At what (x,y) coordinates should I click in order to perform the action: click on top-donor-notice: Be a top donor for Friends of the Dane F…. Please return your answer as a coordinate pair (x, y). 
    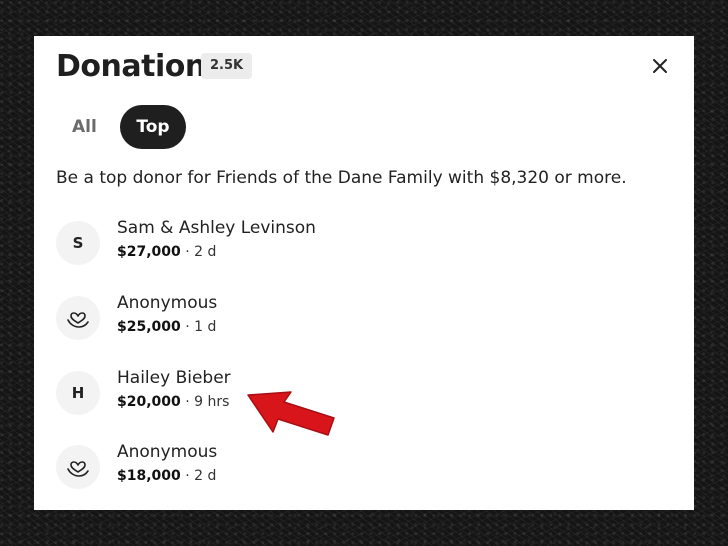
    Looking at the image, I should click on (341, 178).